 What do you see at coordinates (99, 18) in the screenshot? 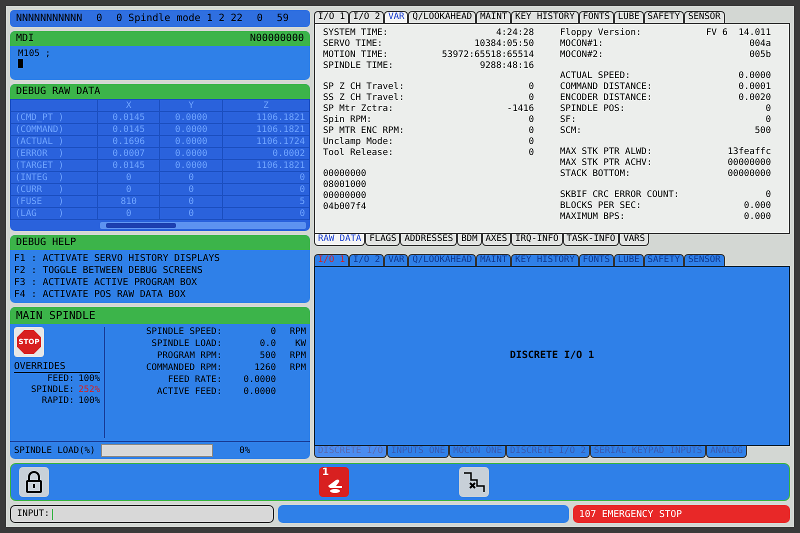
I see `status-text: 0` at bounding box center [99, 18].